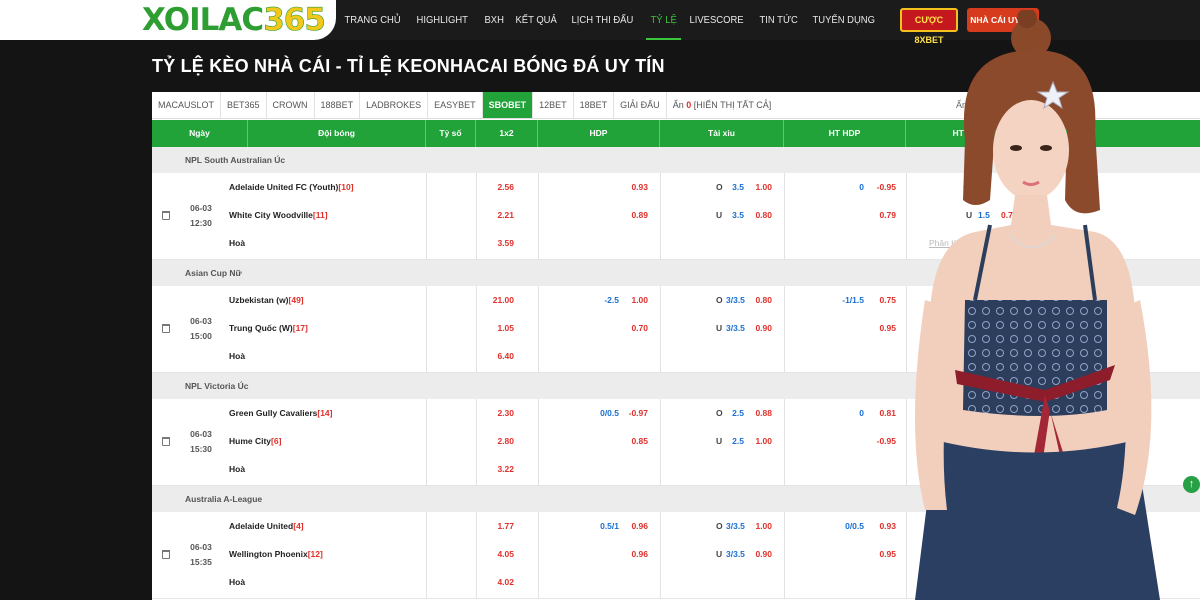  Describe the element at coordinates (735, 554) in the screenshot. I see `under-line: 3/3.5` at that location.